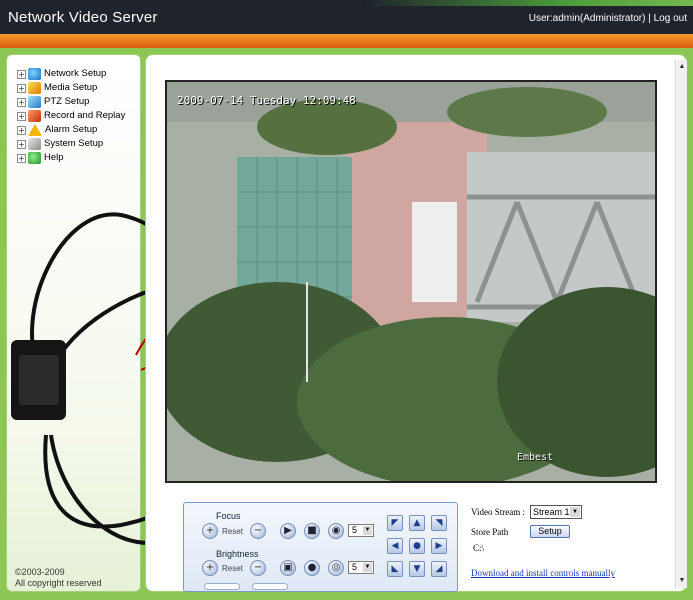 This screenshot has width=693, height=600. I want to click on focus-label: Focus, so click(228, 516).